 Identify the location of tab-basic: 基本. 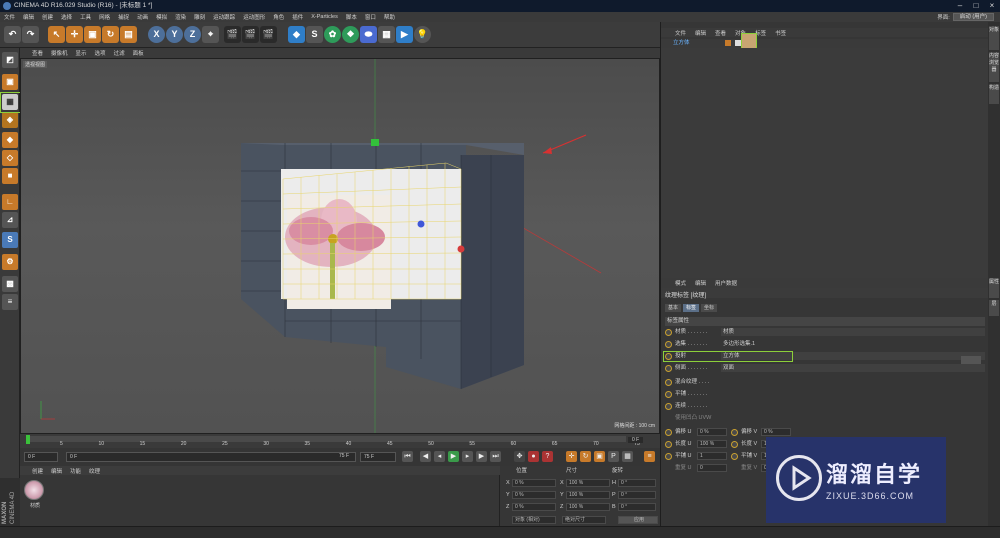
(673, 308).